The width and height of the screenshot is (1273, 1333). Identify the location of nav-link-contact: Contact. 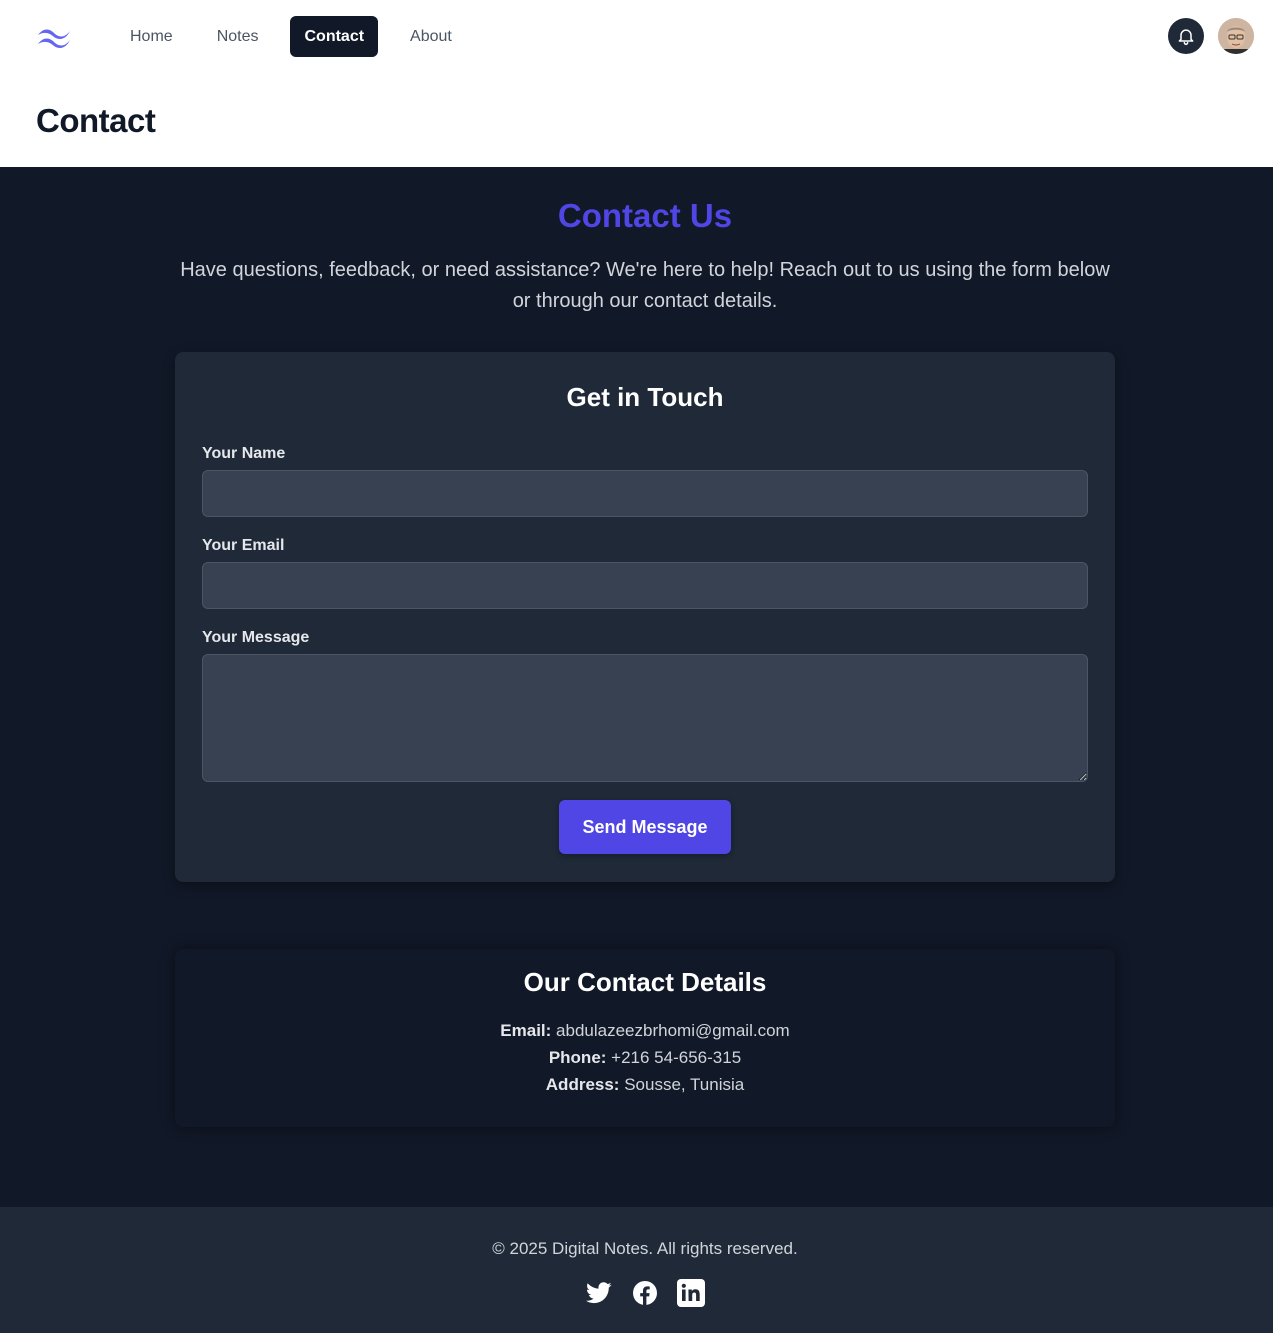
(334, 36).